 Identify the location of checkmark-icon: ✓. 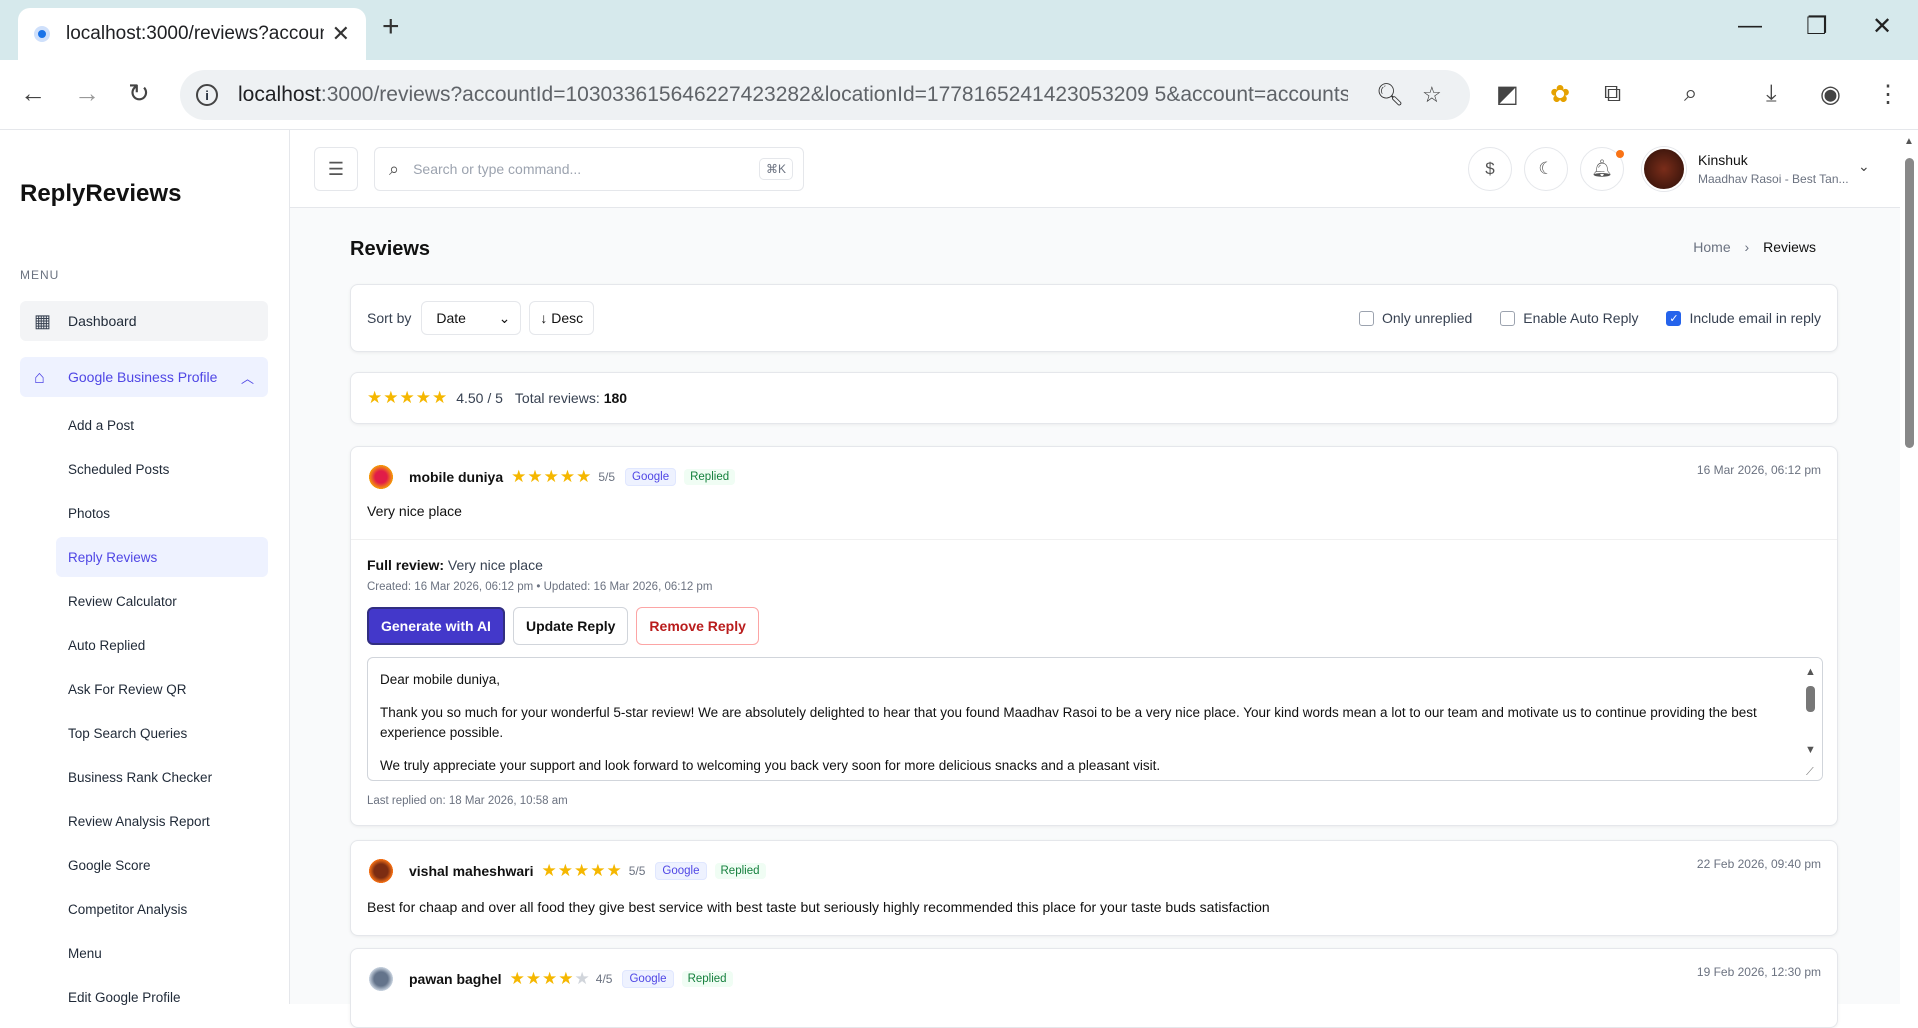
(1674, 318).